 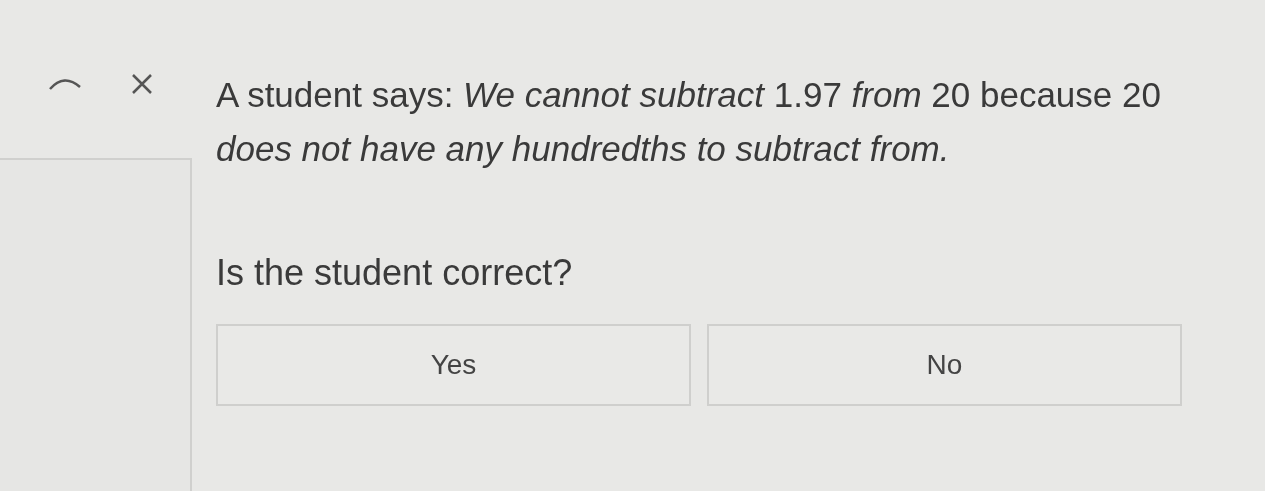 What do you see at coordinates (453, 365) in the screenshot?
I see `answer-button: Yes` at bounding box center [453, 365].